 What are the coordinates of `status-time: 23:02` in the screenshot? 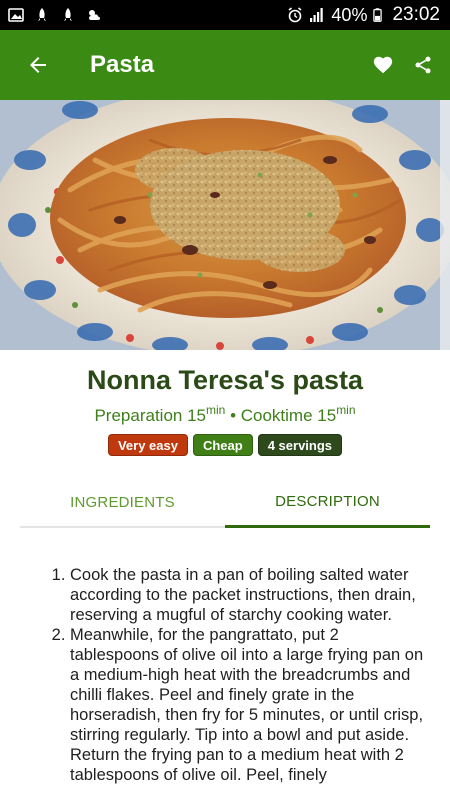 It's located at (416, 14).